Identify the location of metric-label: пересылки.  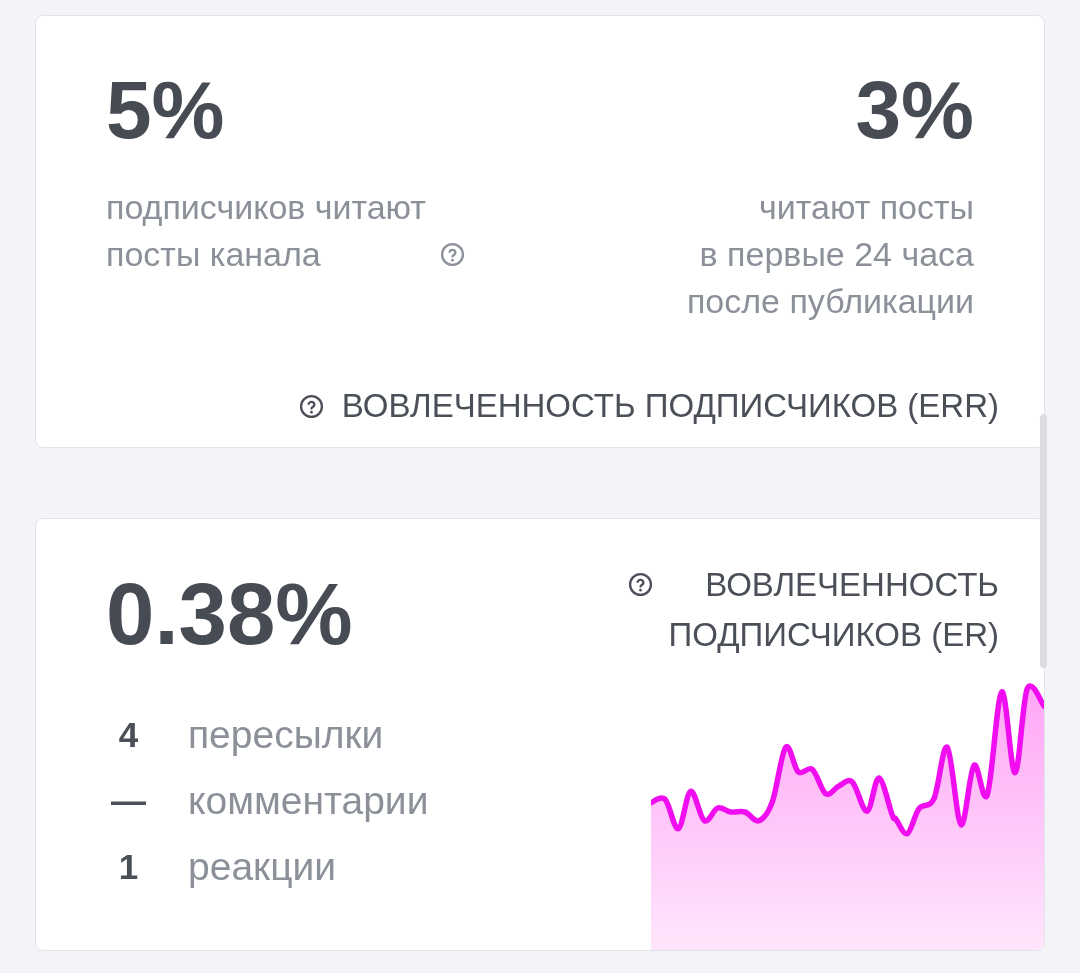
(286, 735).